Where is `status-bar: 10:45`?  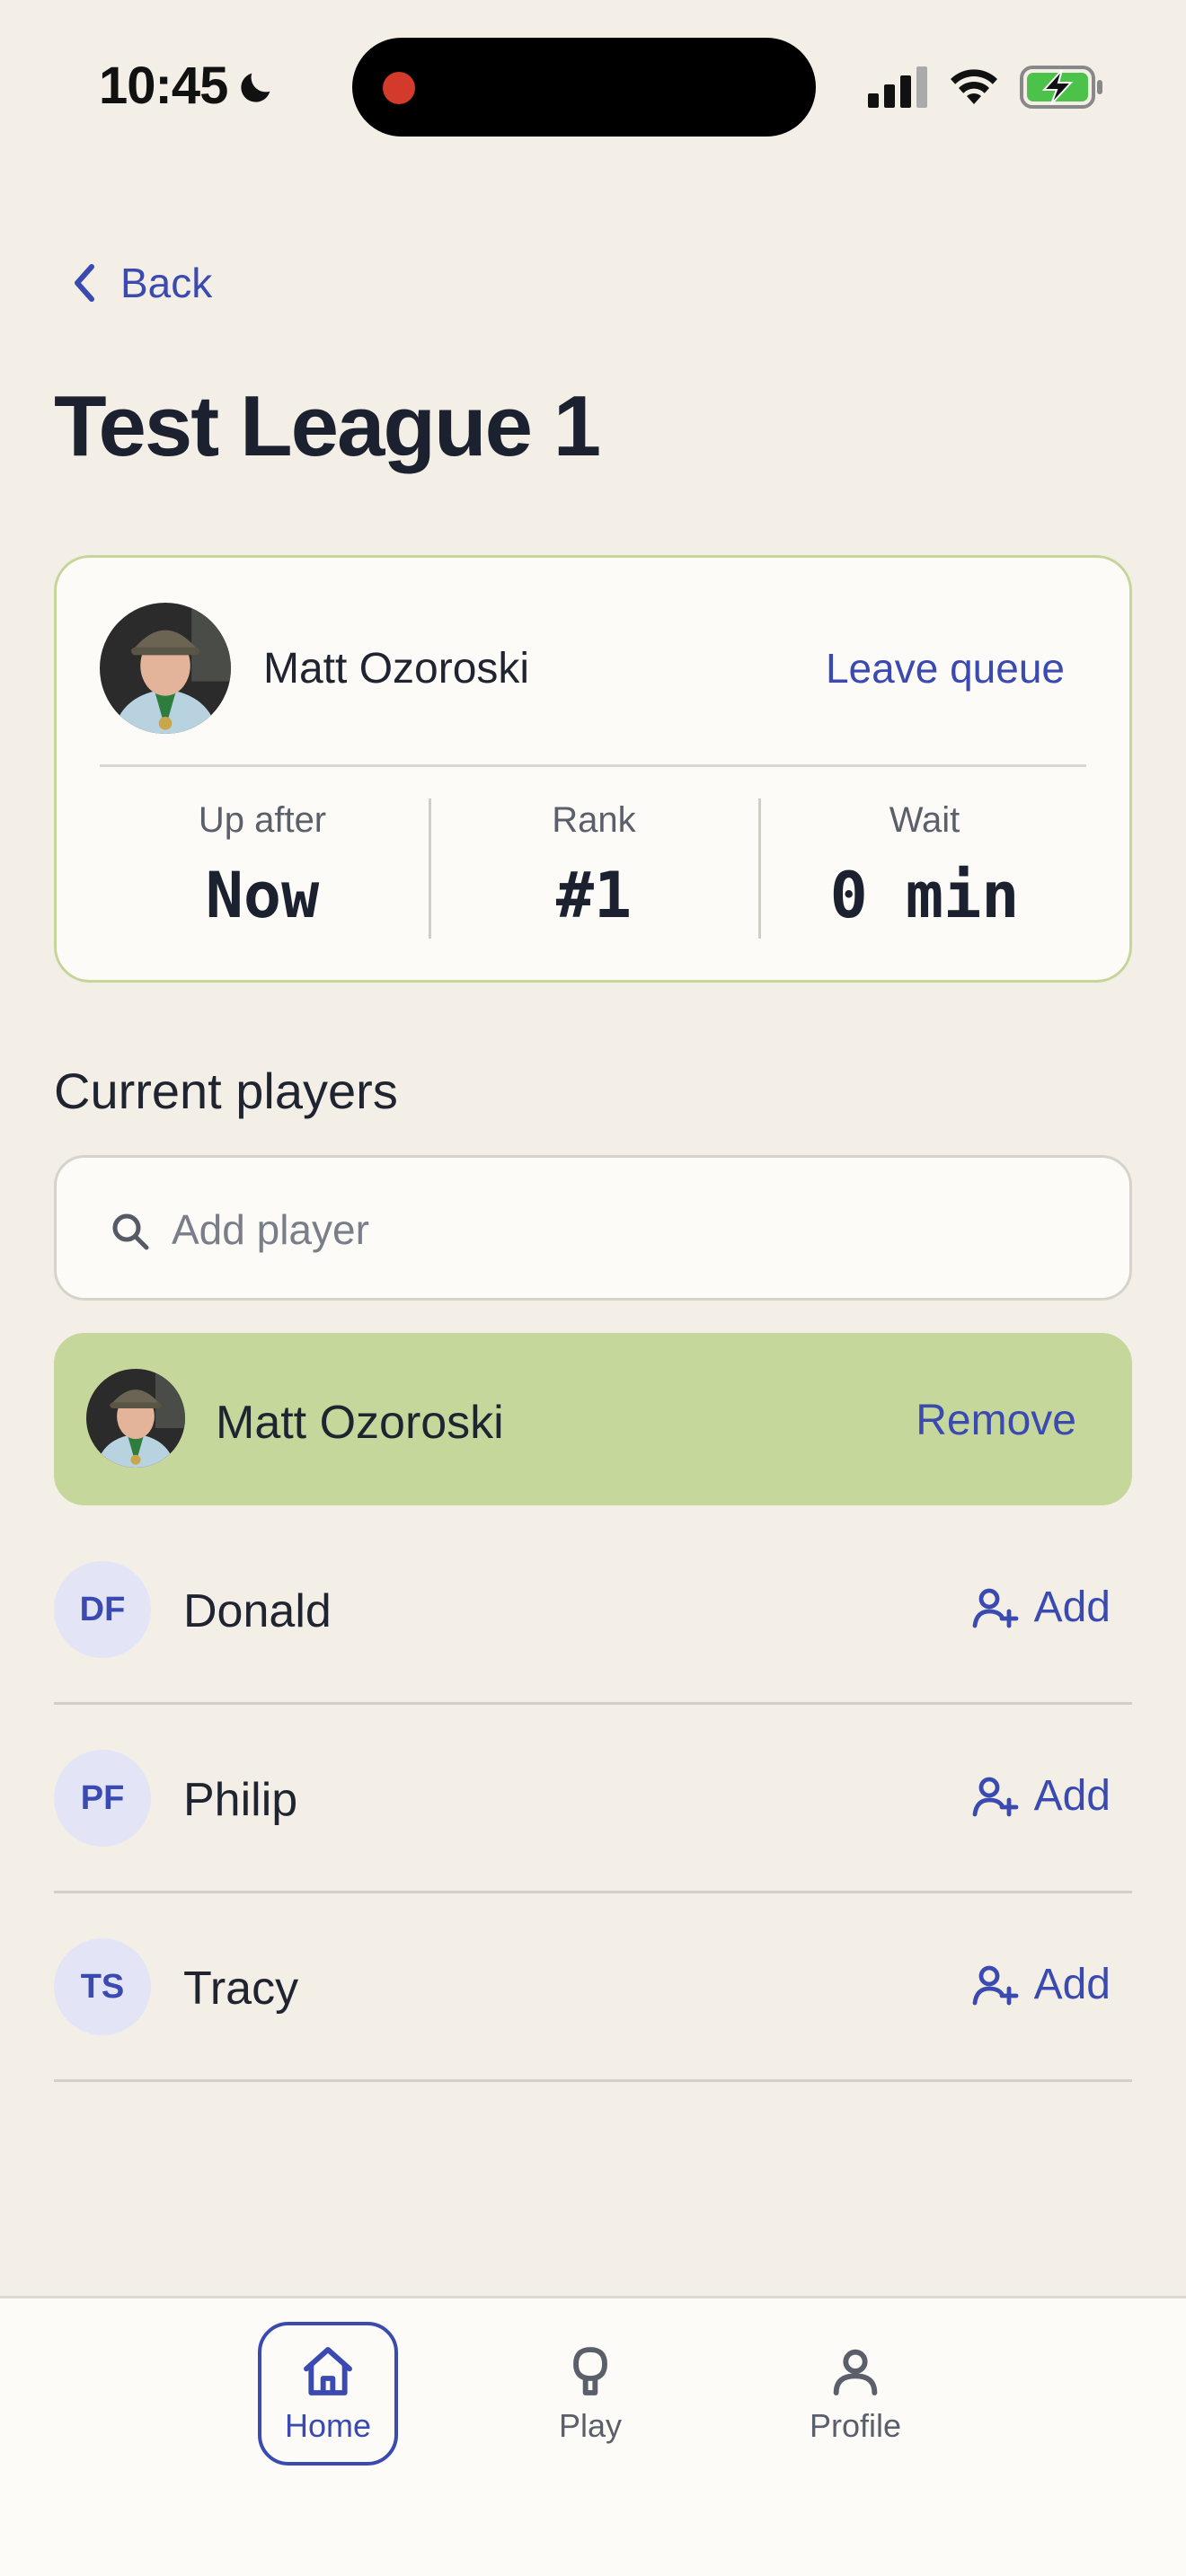
status-bar: 10:45 is located at coordinates (593, 85).